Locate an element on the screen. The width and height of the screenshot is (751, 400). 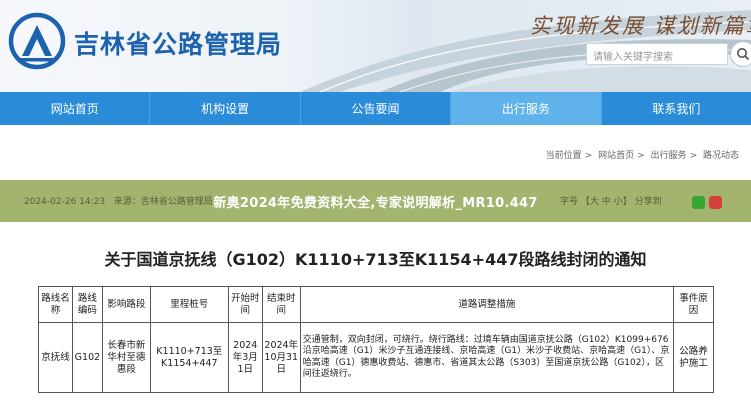
nav-item-organization: 机构设置 is located at coordinates (225, 108).